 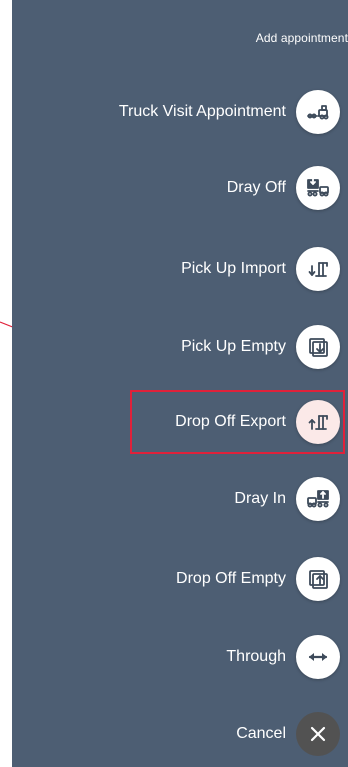 I want to click on dray-in-option: Dray In, so click(x=287, y=499).